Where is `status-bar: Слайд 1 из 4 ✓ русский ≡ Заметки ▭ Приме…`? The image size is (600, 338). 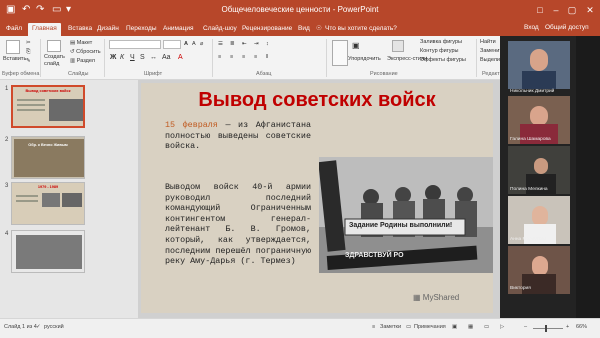
status-bar: Слайд 1 из 4 ✓ русский ≡ Заметки ▭ Приме… is located at coordinates (300, 328).